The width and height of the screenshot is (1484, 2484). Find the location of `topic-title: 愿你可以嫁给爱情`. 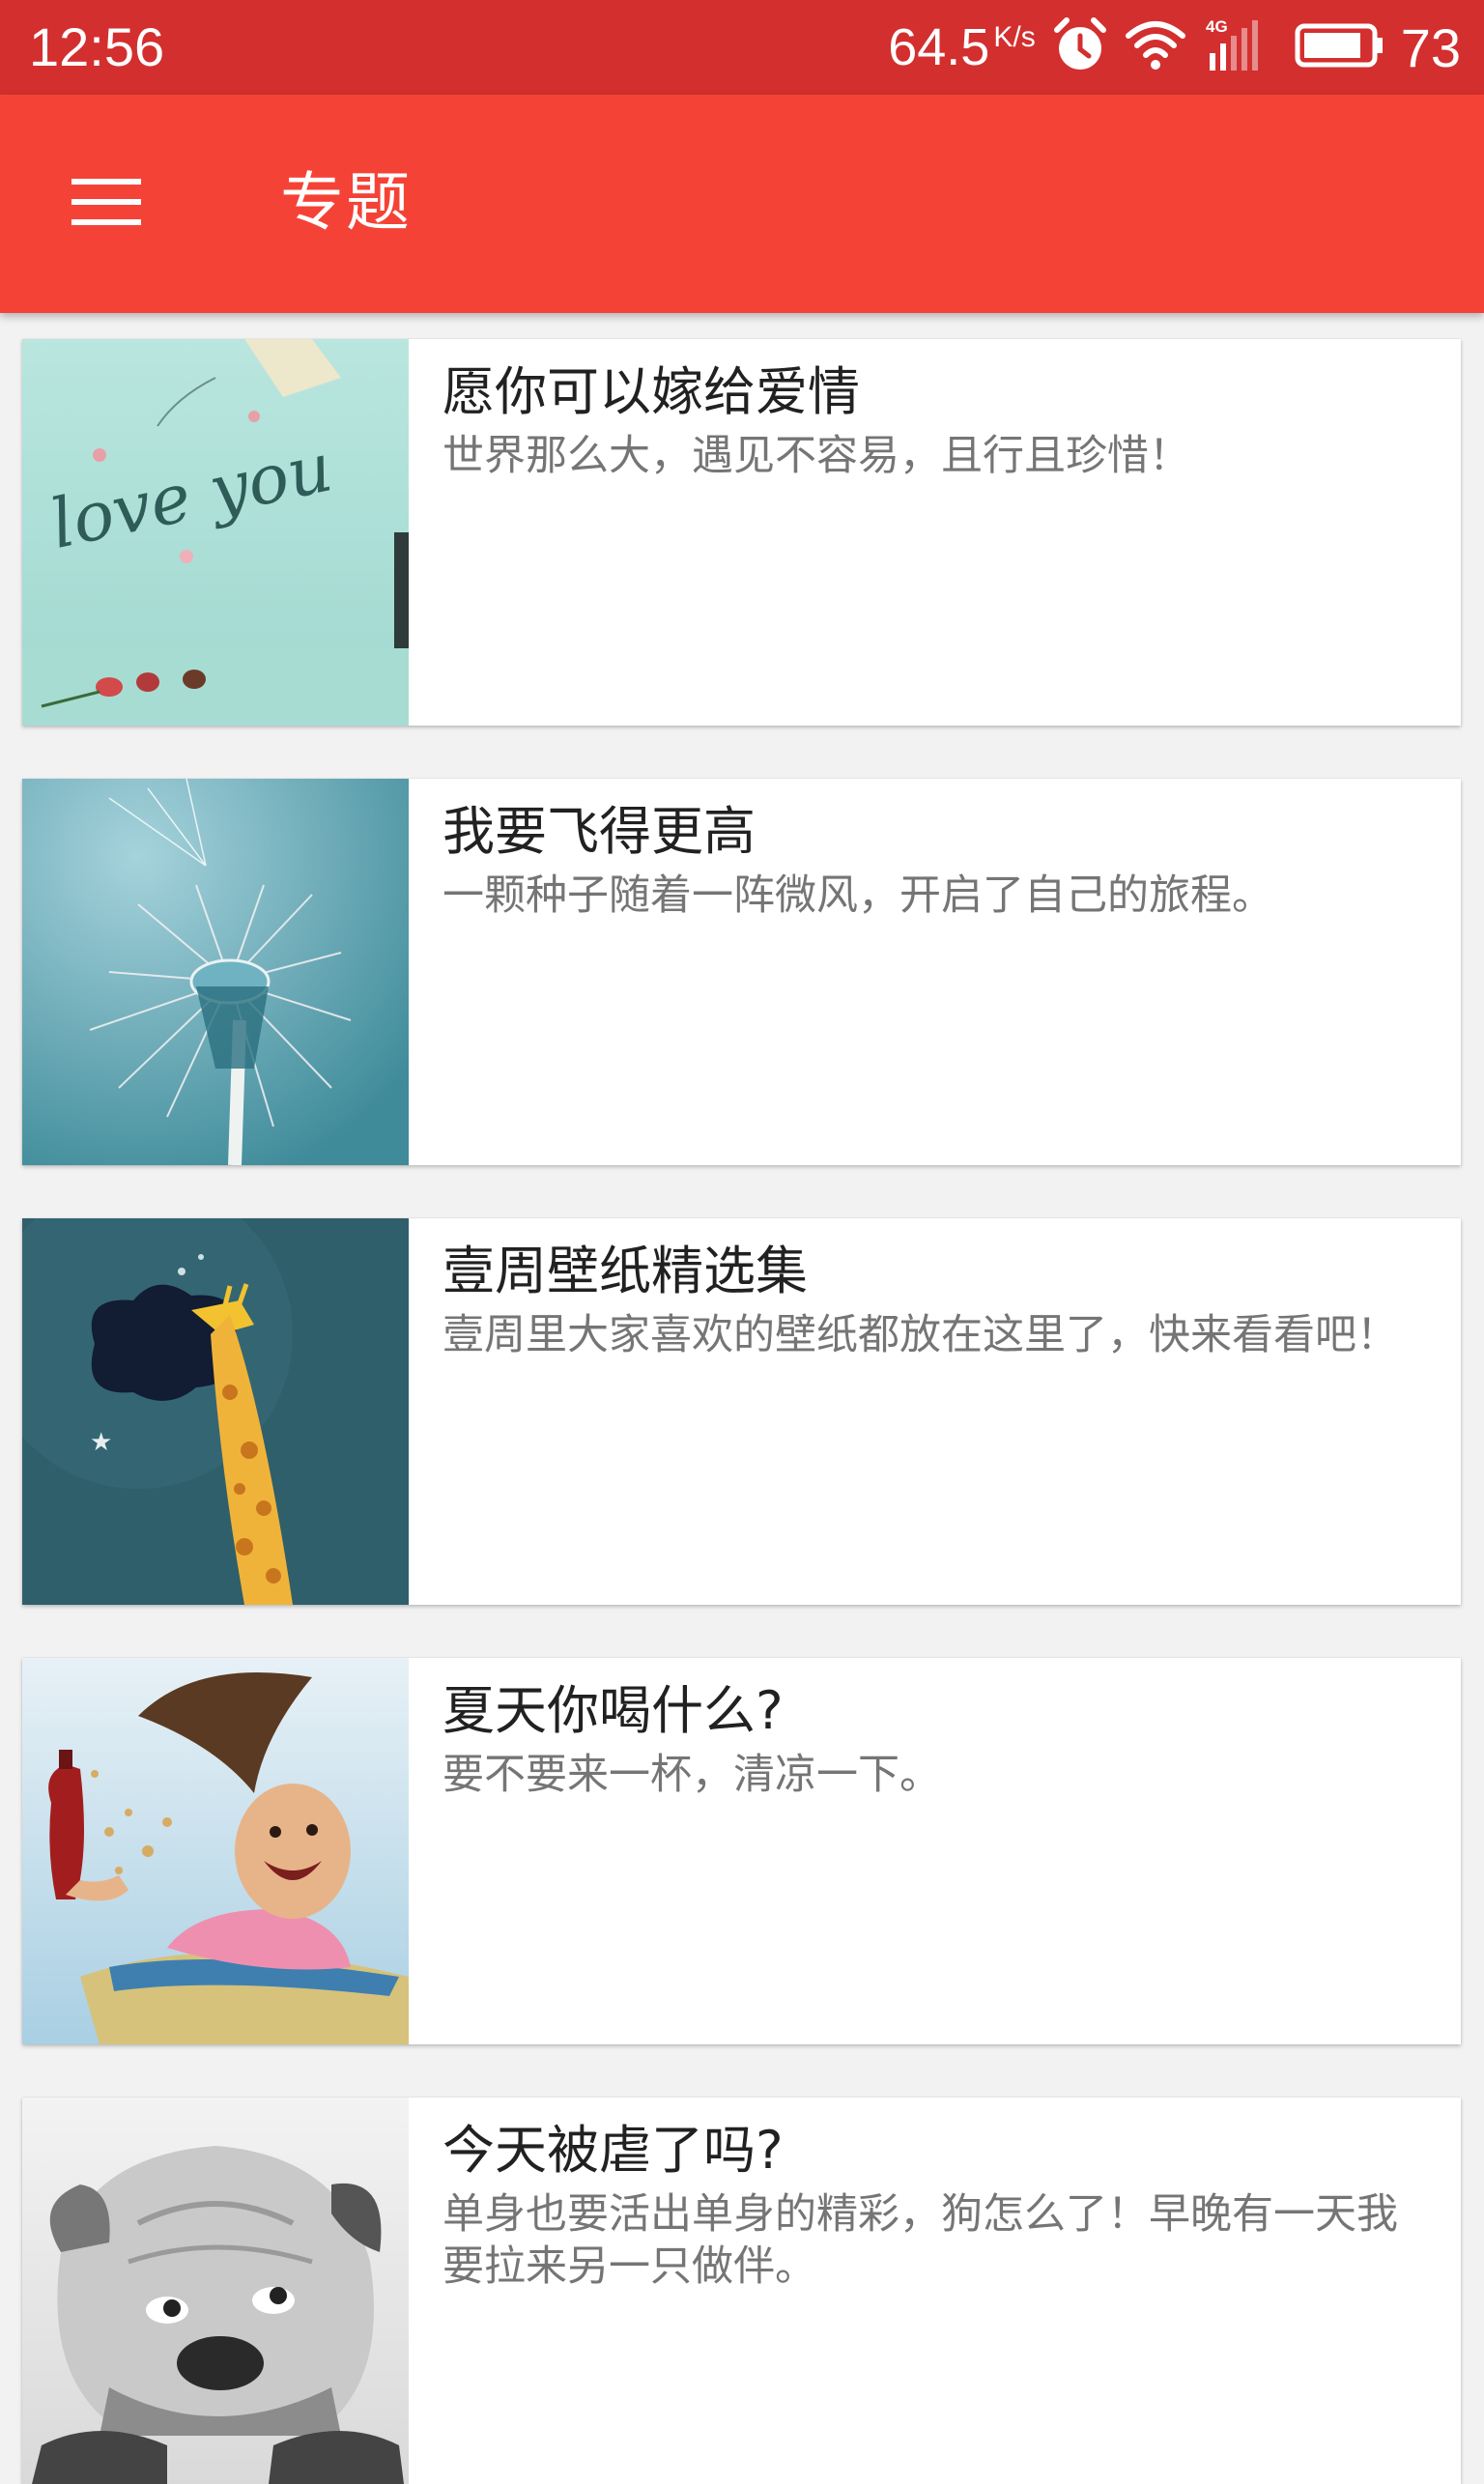

topic-title: 愿你可以嫁给爱情 is located at coordinates (651, 391).